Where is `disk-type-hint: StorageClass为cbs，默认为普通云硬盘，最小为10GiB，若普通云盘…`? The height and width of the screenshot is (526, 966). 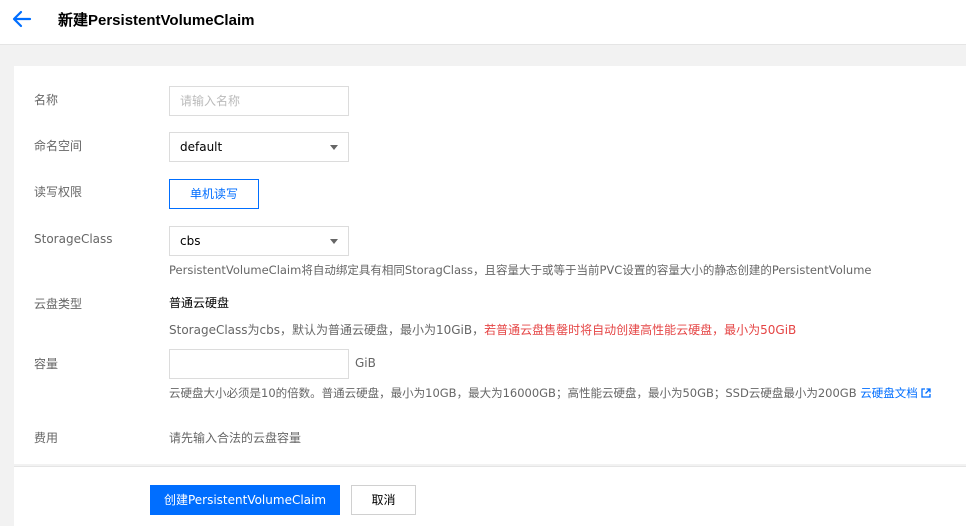
disk-type-hint: StorageClass为cbs，默认为普通云硬盘，最小为10GiB，若普通云盘… is located at coordinates (482, 329).